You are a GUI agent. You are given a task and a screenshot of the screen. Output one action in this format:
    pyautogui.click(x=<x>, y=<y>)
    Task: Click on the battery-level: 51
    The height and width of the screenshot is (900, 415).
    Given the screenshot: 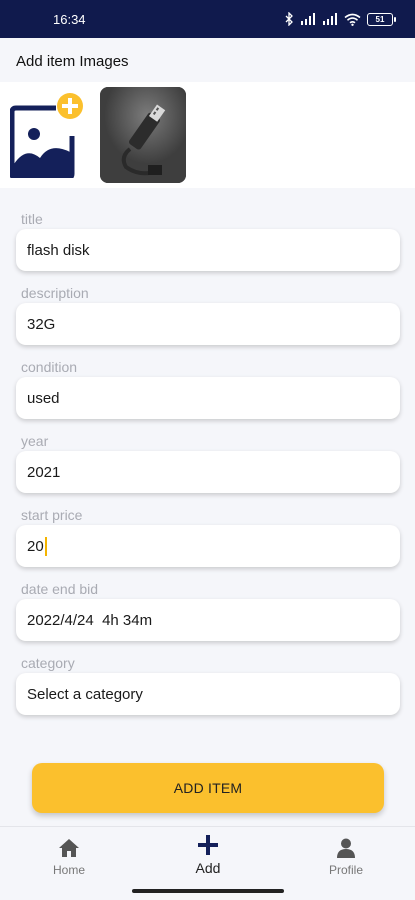 What is the action you would take?
    pyautogui.click(x=380, y=19)
    